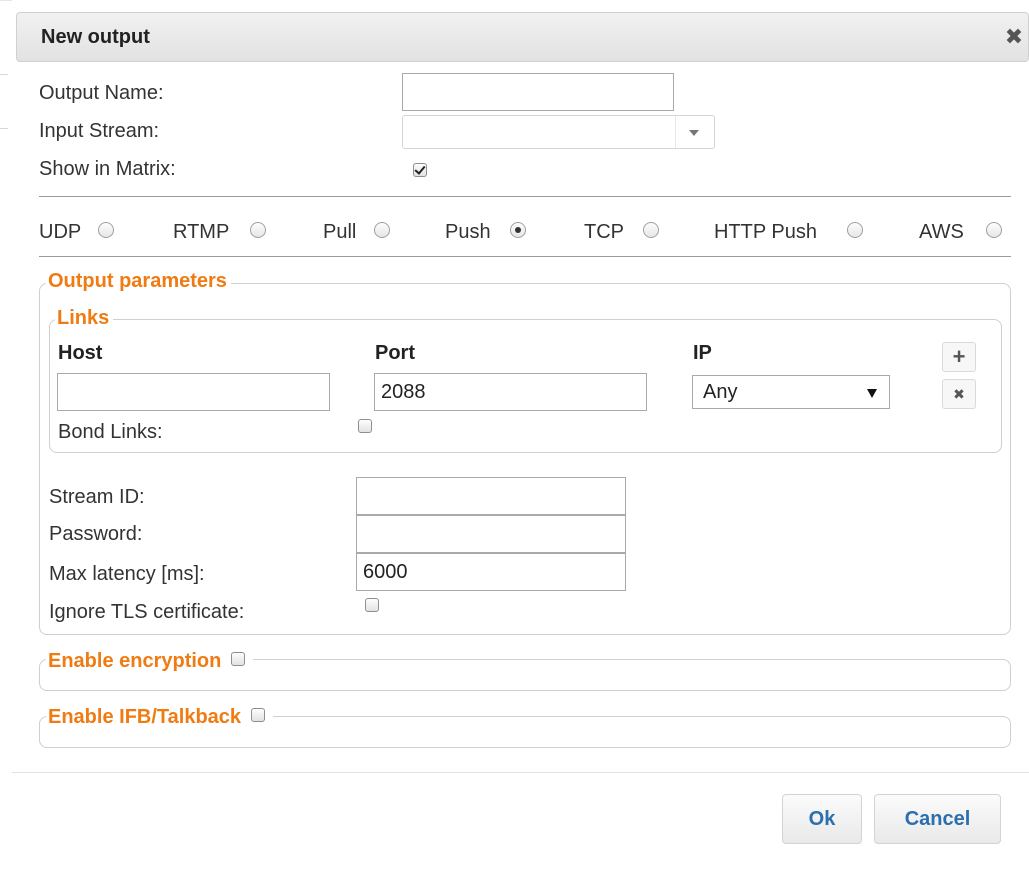  Describe the element at coordinates (106, 230) in the screenshot. I see `protocol-udp-radio` at that location.